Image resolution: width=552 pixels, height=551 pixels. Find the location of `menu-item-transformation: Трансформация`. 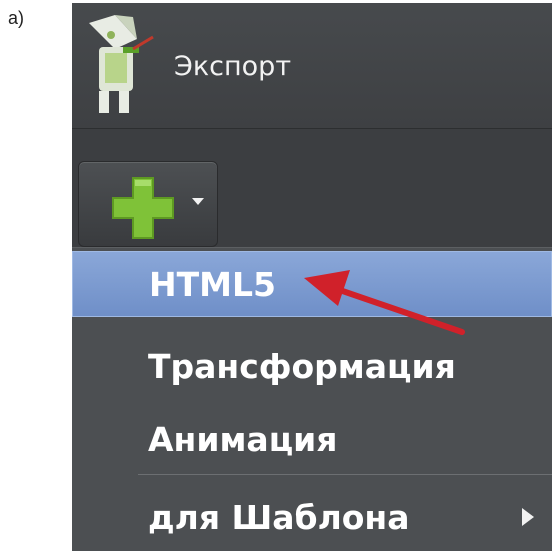

menu-item-transformation: Трансформация is located at coordinates (312, 366).